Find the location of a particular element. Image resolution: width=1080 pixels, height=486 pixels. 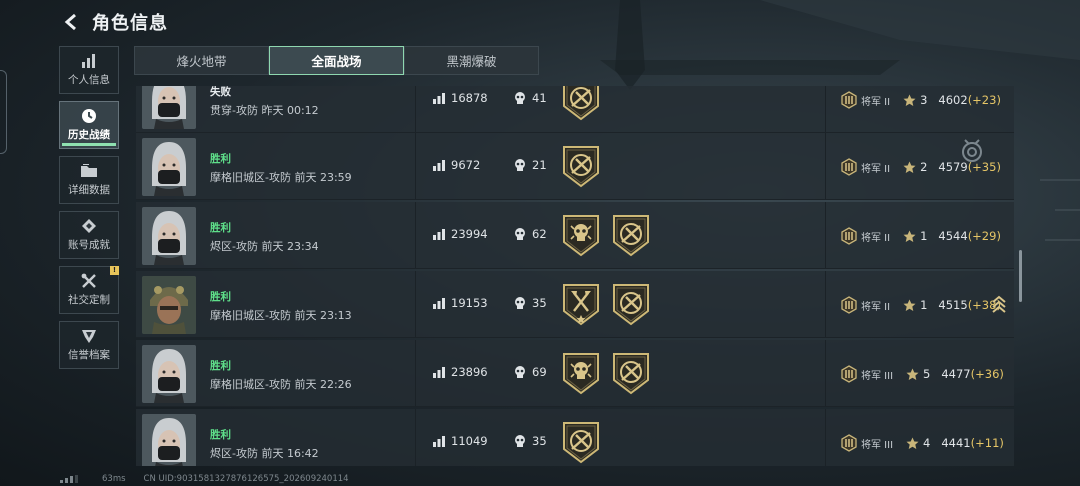

match-row: 失败 贯穿-攻防 昨天 00:12 16878 41 将军 II 3 4602(+23) is located at coordinates (575, 109).